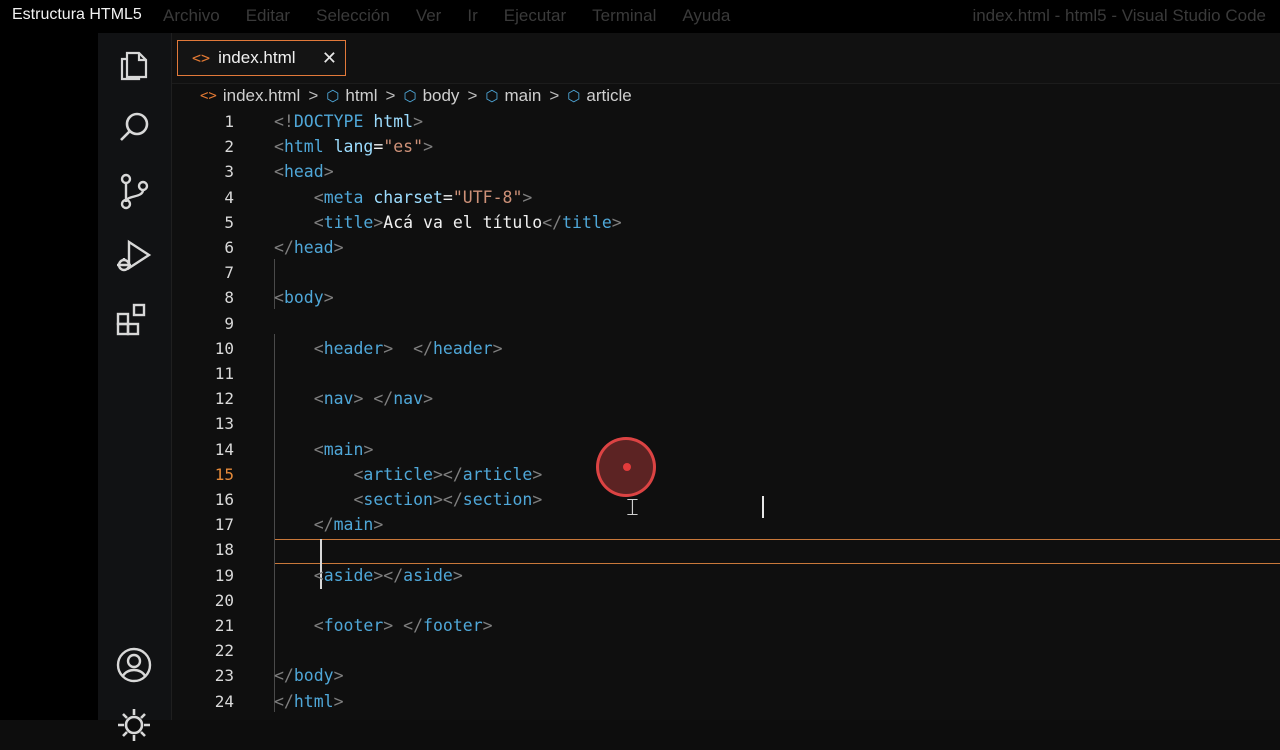  I want to click on code-line: 15 <article></article>, so click(726, 474).